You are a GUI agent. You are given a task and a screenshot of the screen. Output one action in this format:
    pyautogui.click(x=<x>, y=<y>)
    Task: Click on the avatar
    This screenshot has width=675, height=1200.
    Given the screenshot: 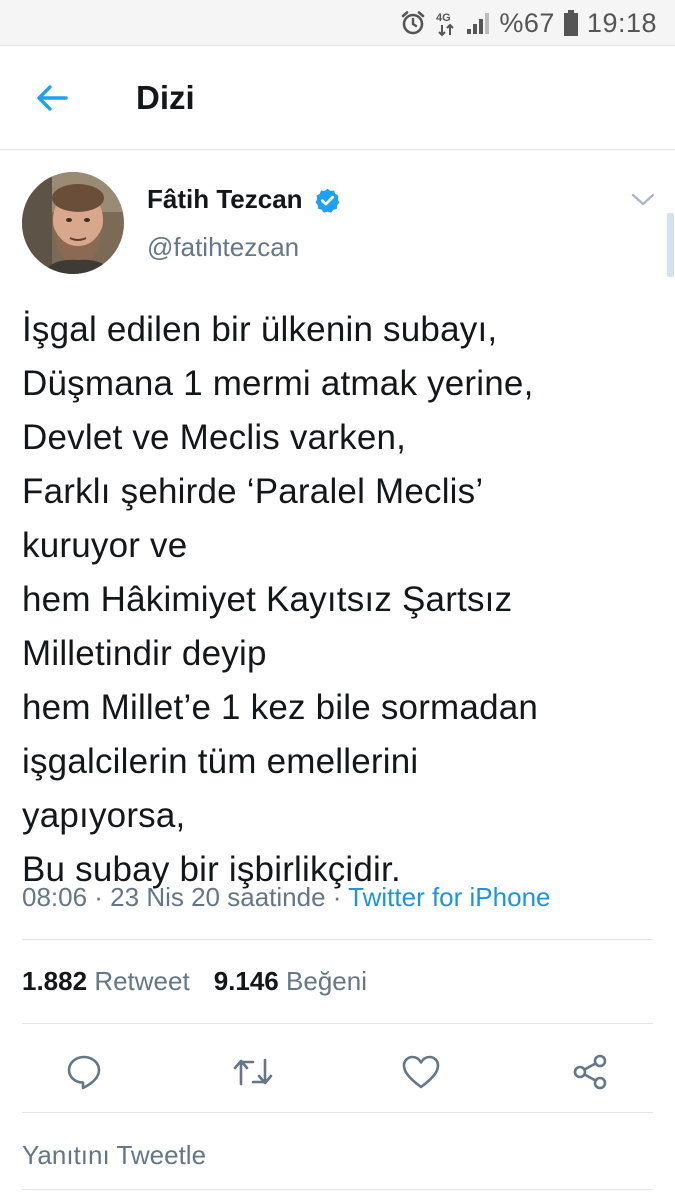 What is the action you would take?
    pyautogui.click(x=73, y=223)
    